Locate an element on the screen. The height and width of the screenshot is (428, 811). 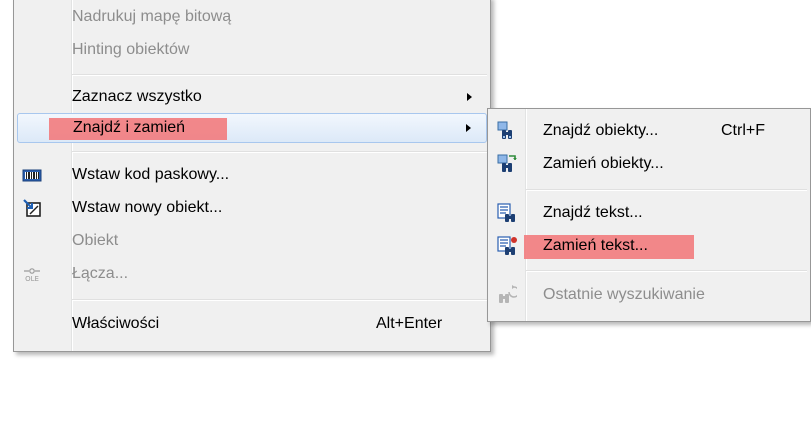
menu-item-shortcut: Ctrl+F is located at coordinates (743, 130).